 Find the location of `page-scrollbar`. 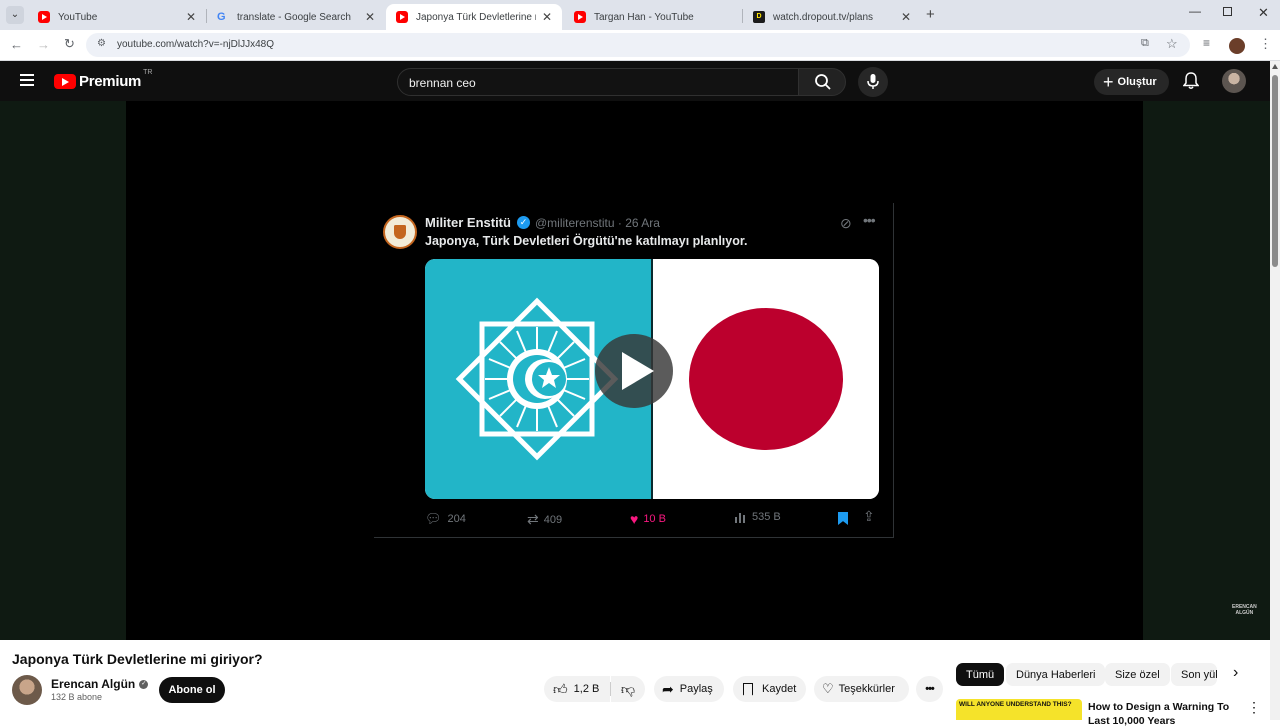

page-scrollbar is located at coordinates (1275, 390).